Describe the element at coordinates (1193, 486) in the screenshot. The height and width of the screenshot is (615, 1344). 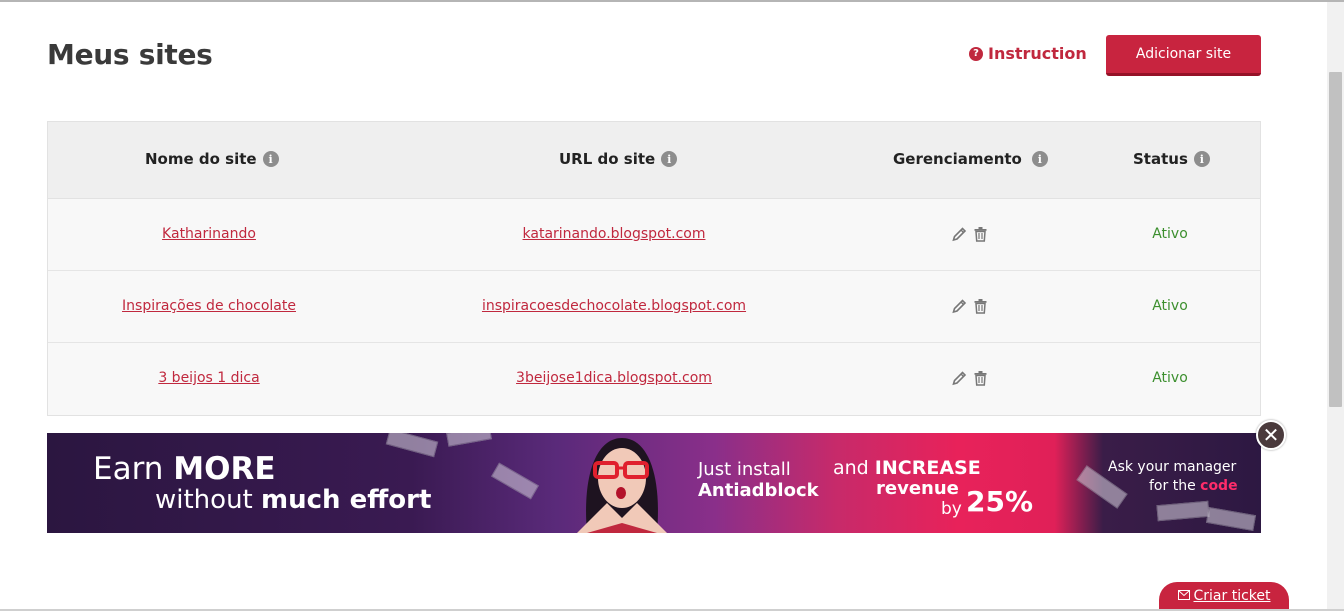
I see `banner-for-code: for the code` at that location.